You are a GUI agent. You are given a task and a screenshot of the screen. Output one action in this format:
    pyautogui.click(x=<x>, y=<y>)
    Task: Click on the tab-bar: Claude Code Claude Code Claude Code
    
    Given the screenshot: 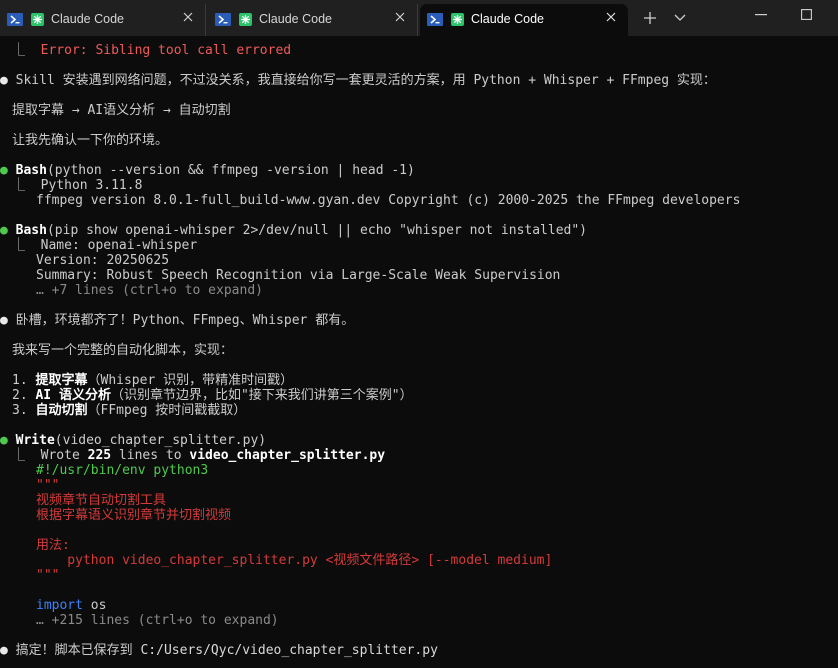 What is the action you would take?
    pyautogui.click(x=419, y=18)
    